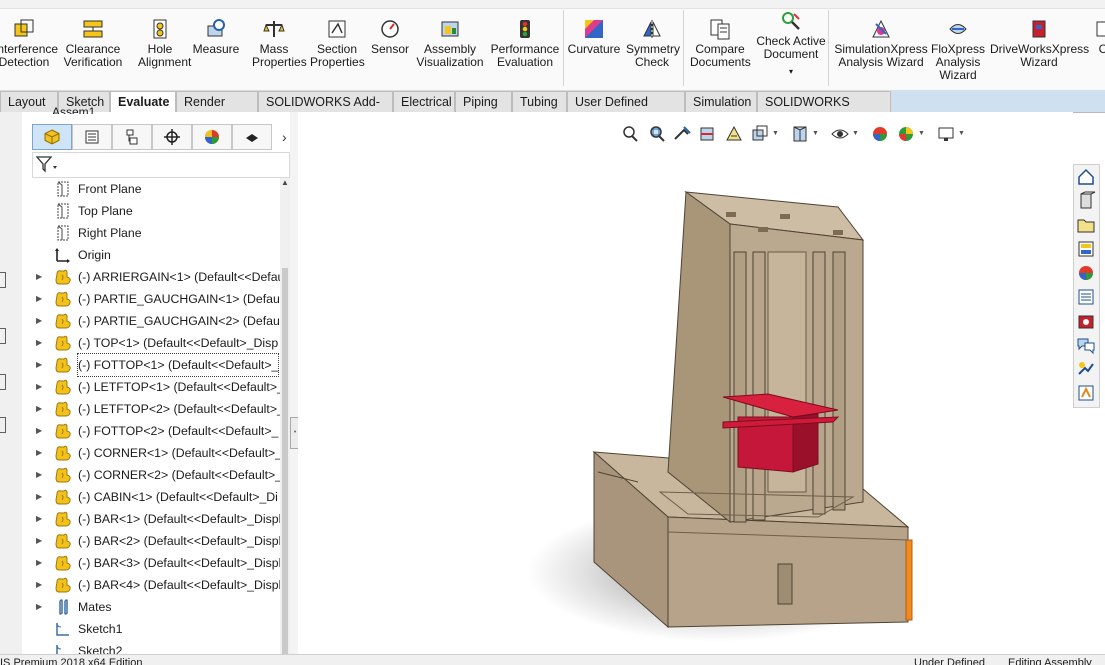 This screenshot has width=1105, height=665. Describe the element at coordinates (156, 497) in the screenshot. I see `tree-item-part: ▶ (-) CABIN<1> (Default<<Default>_Di` at that location.